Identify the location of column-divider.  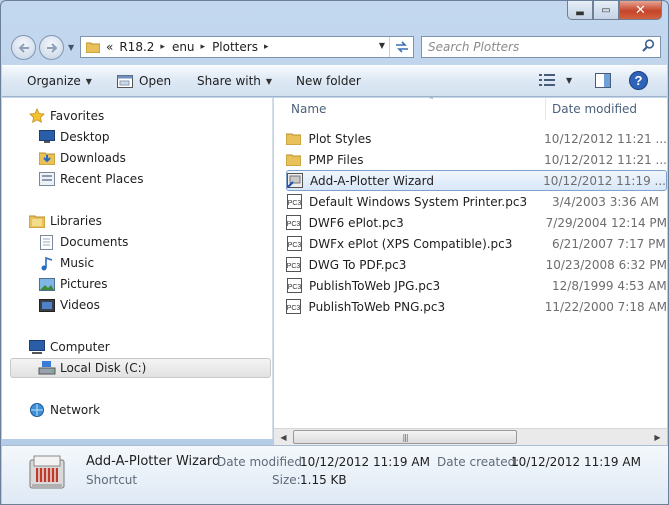
(545, 109).